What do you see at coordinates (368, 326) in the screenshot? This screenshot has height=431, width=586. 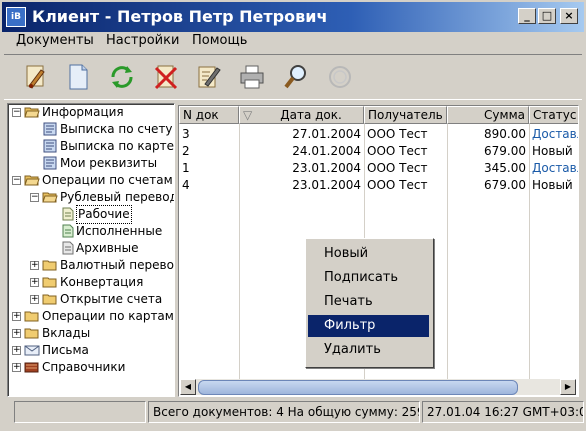 I see `context-menu-filter: Фильтр` at bounding box center [368, 326].